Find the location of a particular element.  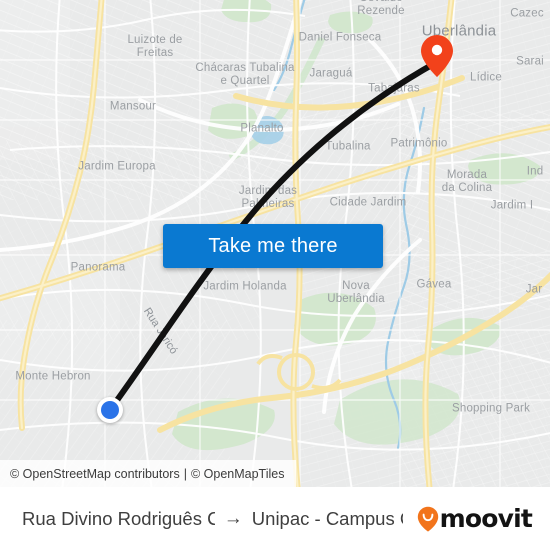

destination-pin is located at coordinates (437, 56).